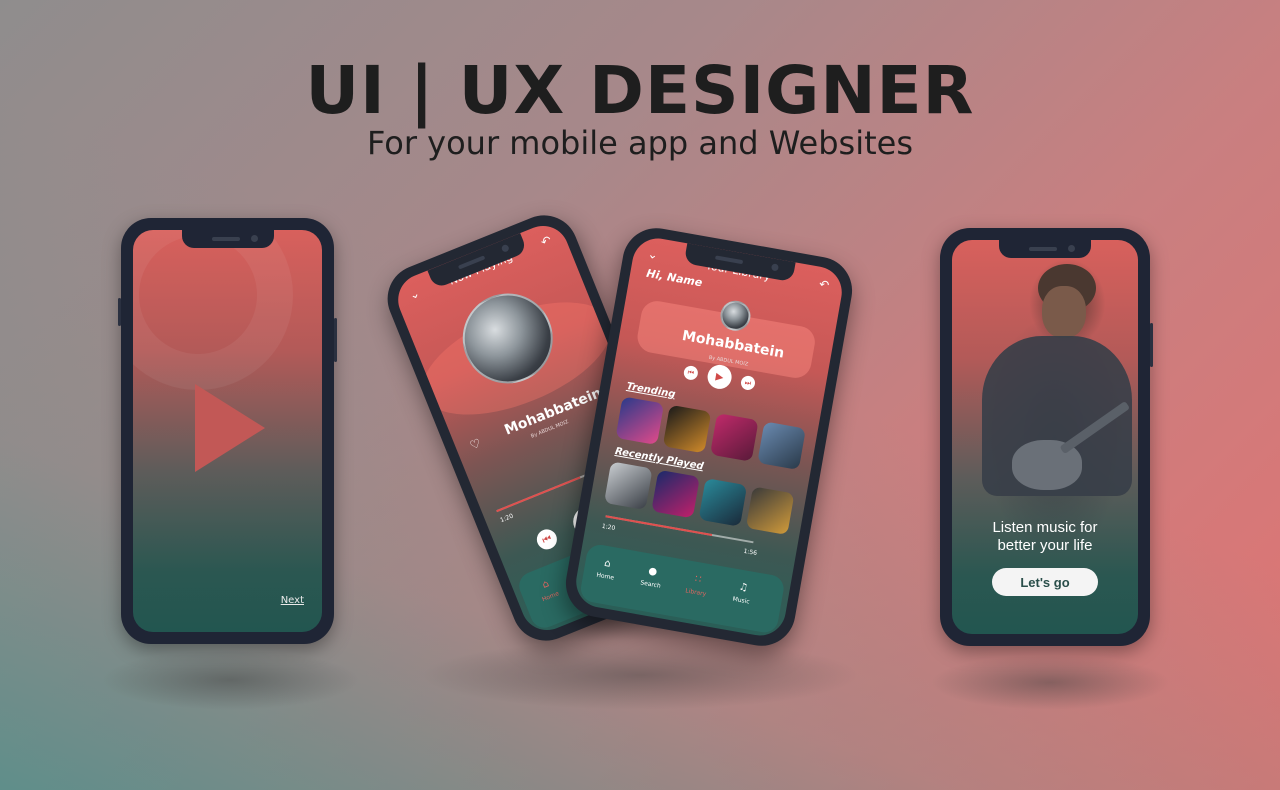 The height and width of the screenshot is (790, 1280). I want to click on onboarding-screen: Next, so click(227, 431).